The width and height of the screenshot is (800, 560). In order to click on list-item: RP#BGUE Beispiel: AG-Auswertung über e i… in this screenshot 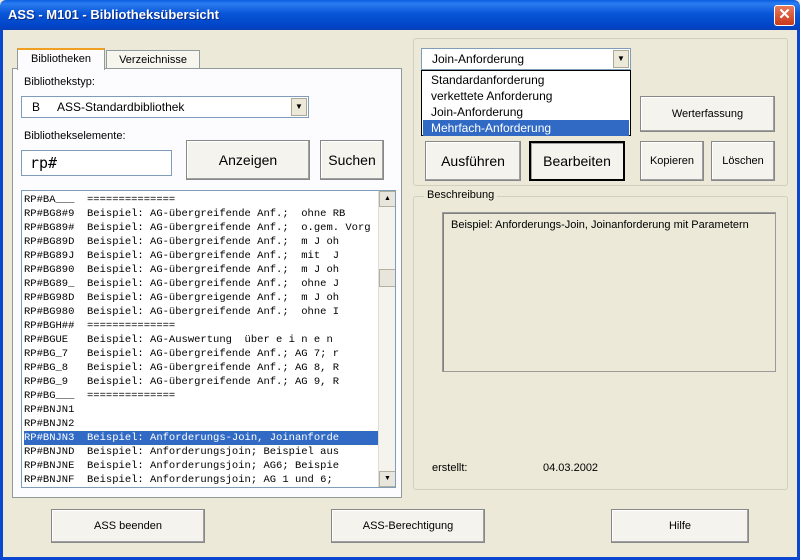, I will do `click(201, 340)`.